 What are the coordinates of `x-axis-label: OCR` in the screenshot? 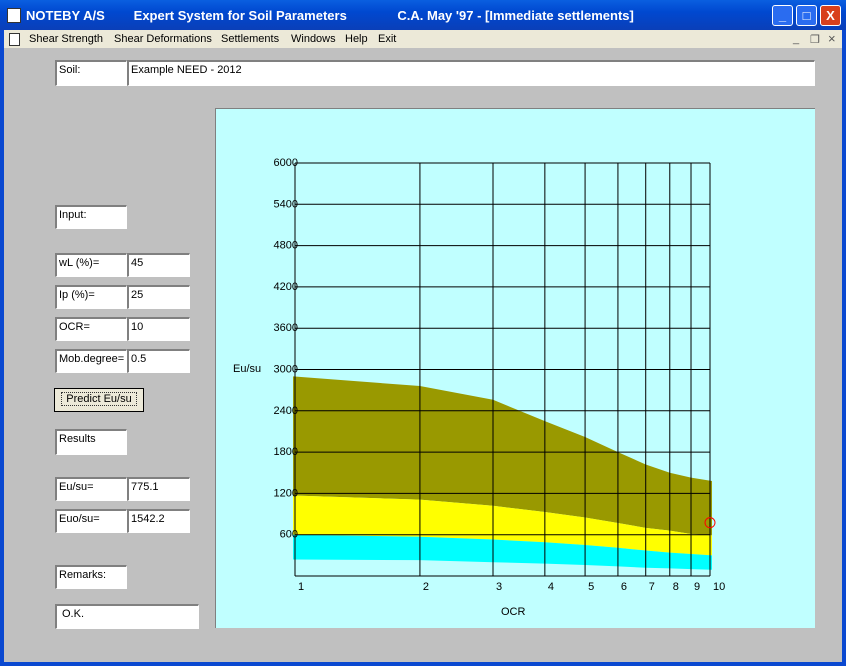 It's located at (513, 612).